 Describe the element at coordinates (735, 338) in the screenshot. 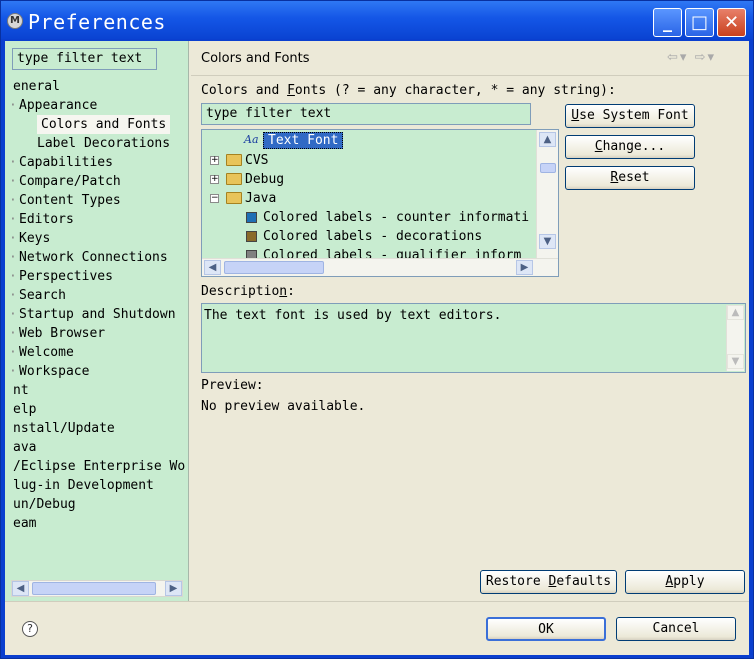

I see `description-scrollbar: ▲ ▼` at that location.